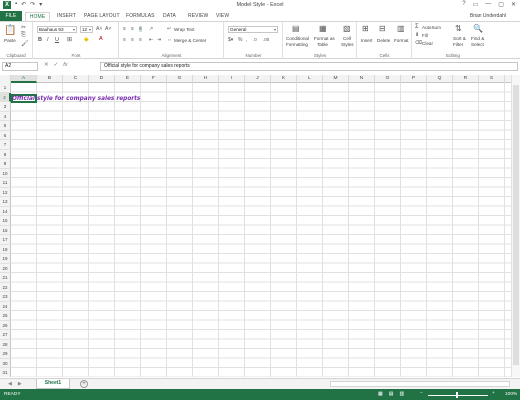  What do you see at coordinates (420, 384) in the screenshot?
I see `horizontal-scrollbar` at bounding box center [420, 384].